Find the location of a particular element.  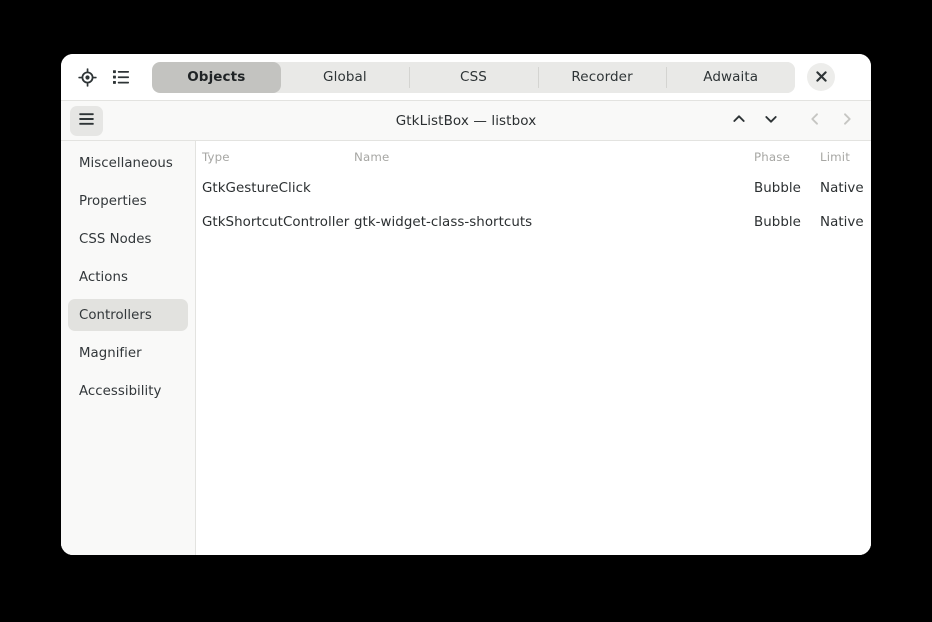

object-list-button is located at coordinates (121, 77).